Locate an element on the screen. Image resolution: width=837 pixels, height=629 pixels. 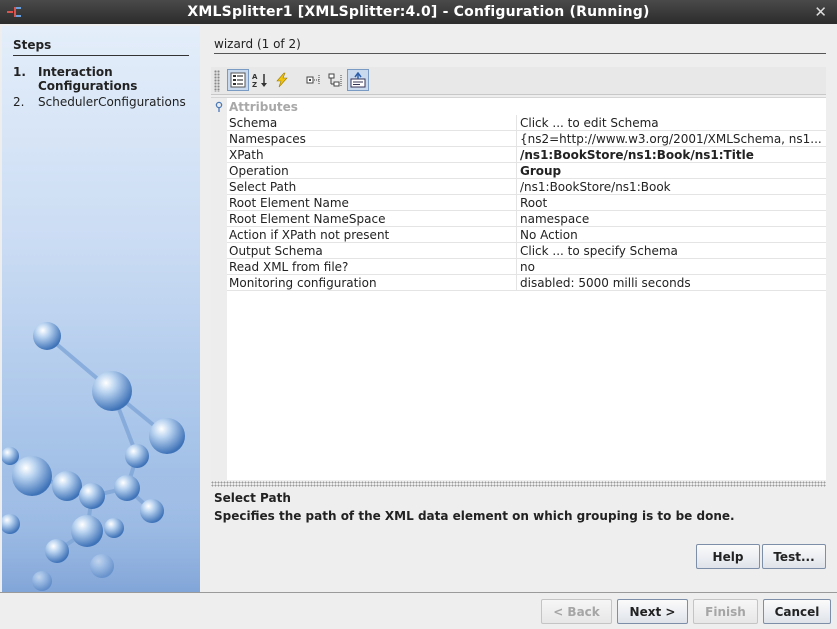
property-row: Schema Click ... to edit Schema is located at coordinates (526, 123).